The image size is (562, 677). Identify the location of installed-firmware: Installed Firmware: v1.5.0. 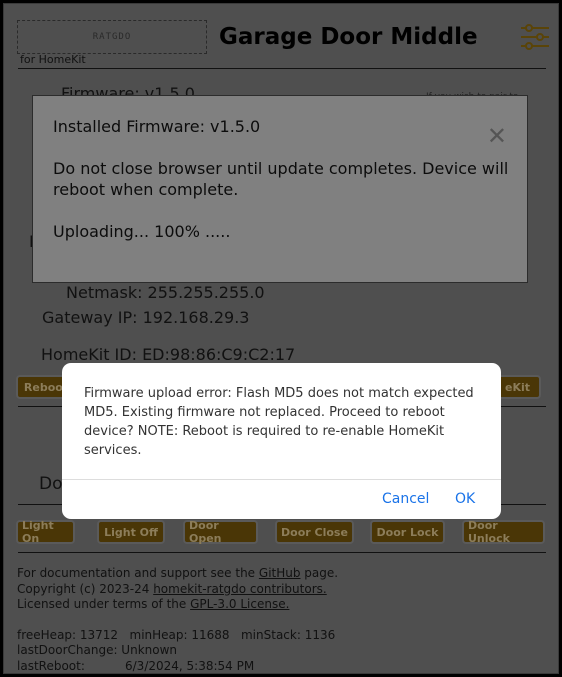
(157, 126).